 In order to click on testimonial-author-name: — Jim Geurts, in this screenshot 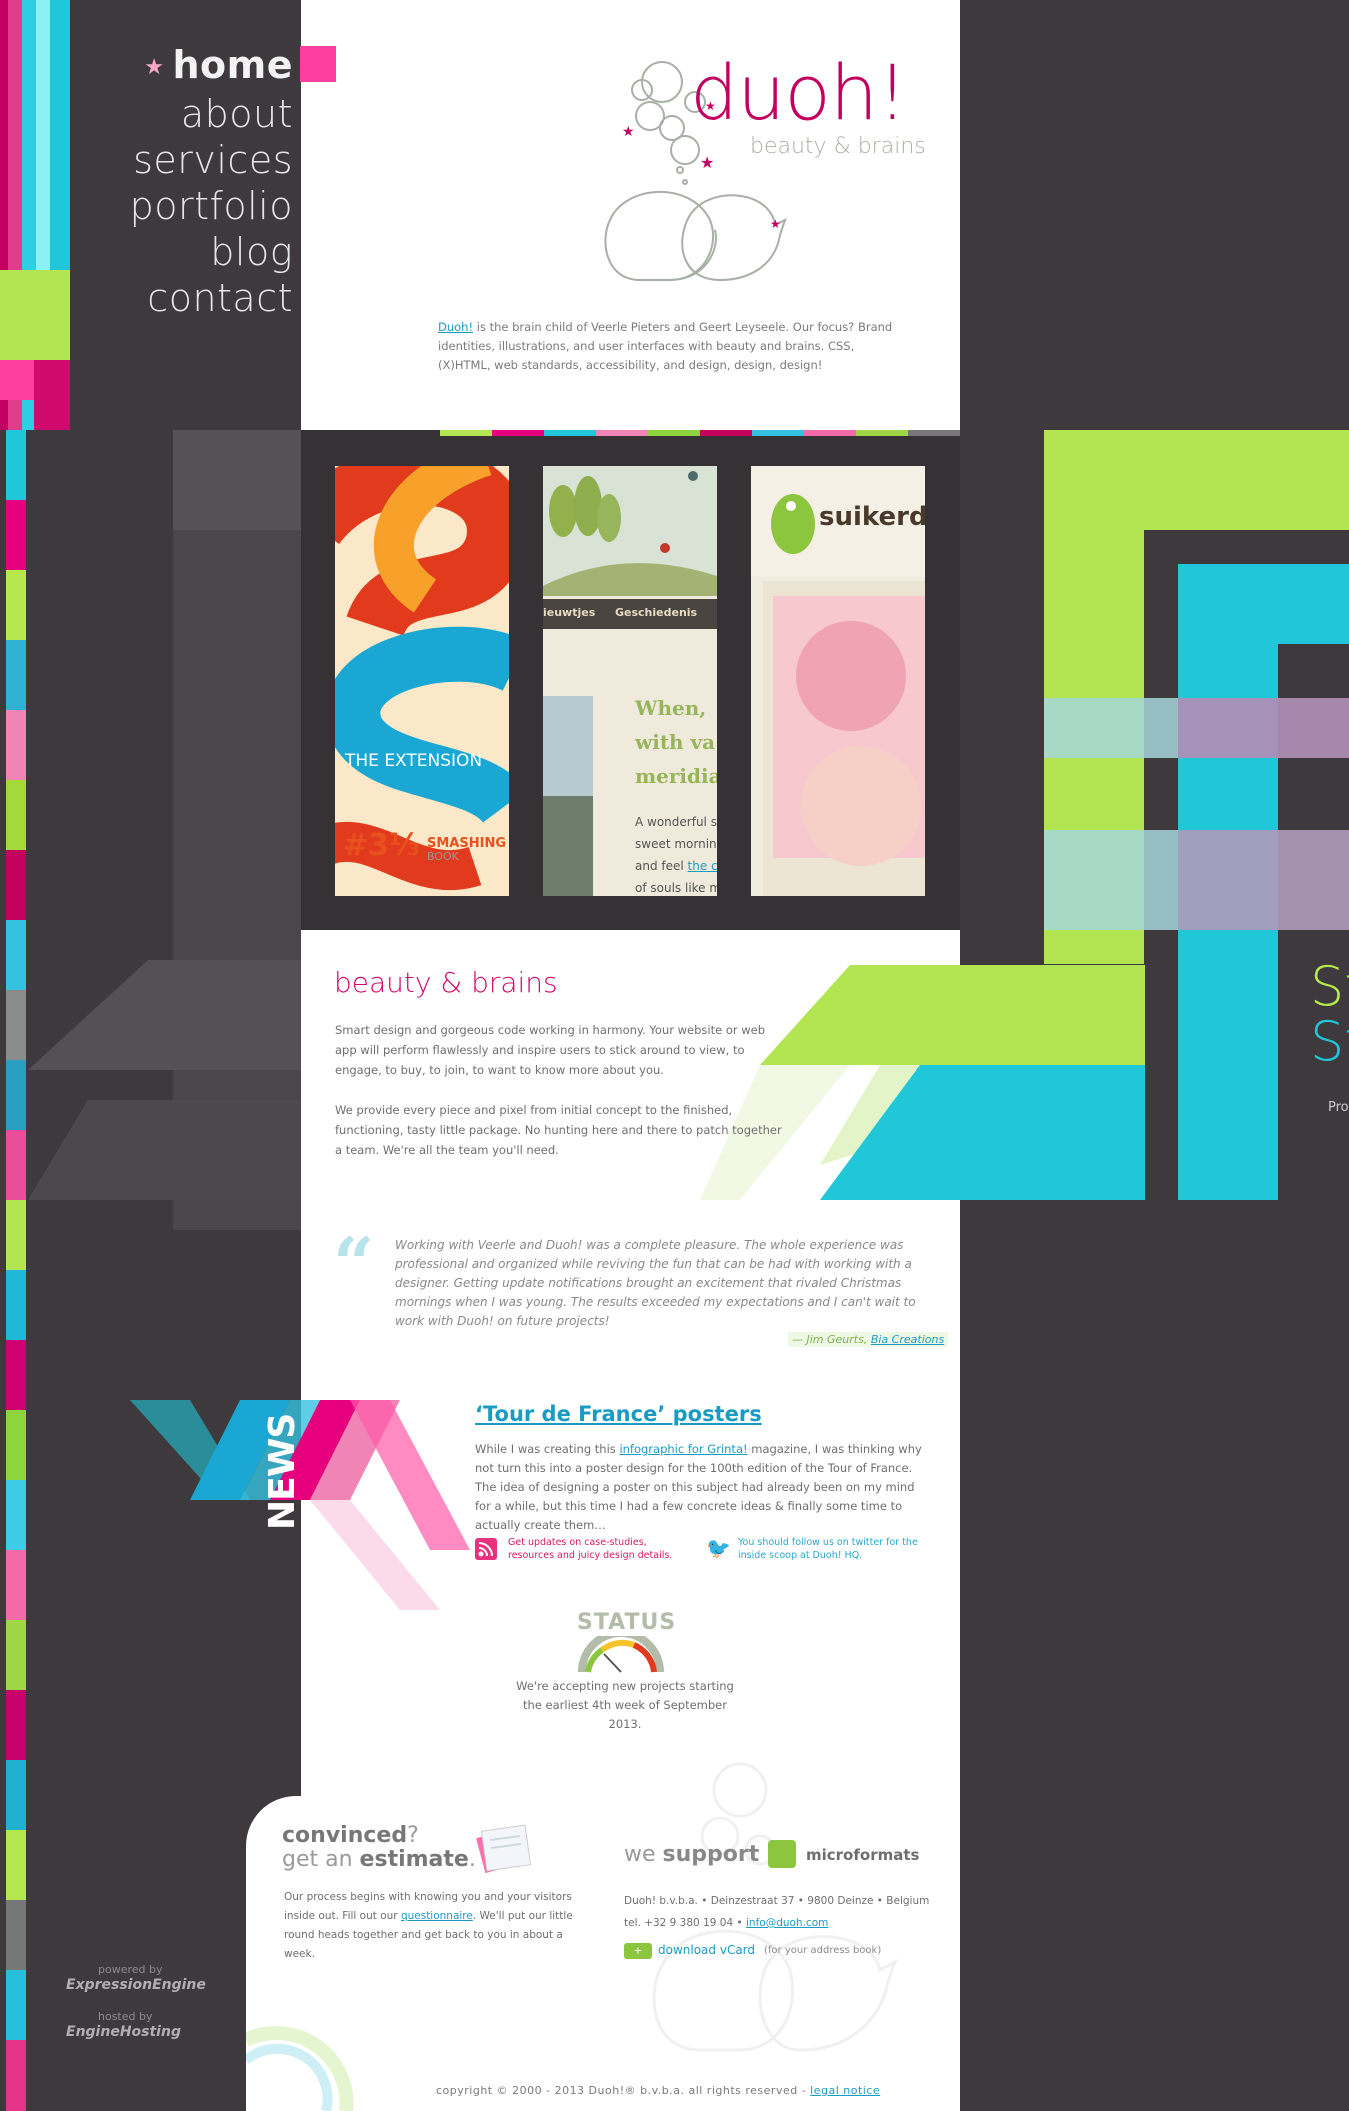, I will do `click(831, 1339)`.